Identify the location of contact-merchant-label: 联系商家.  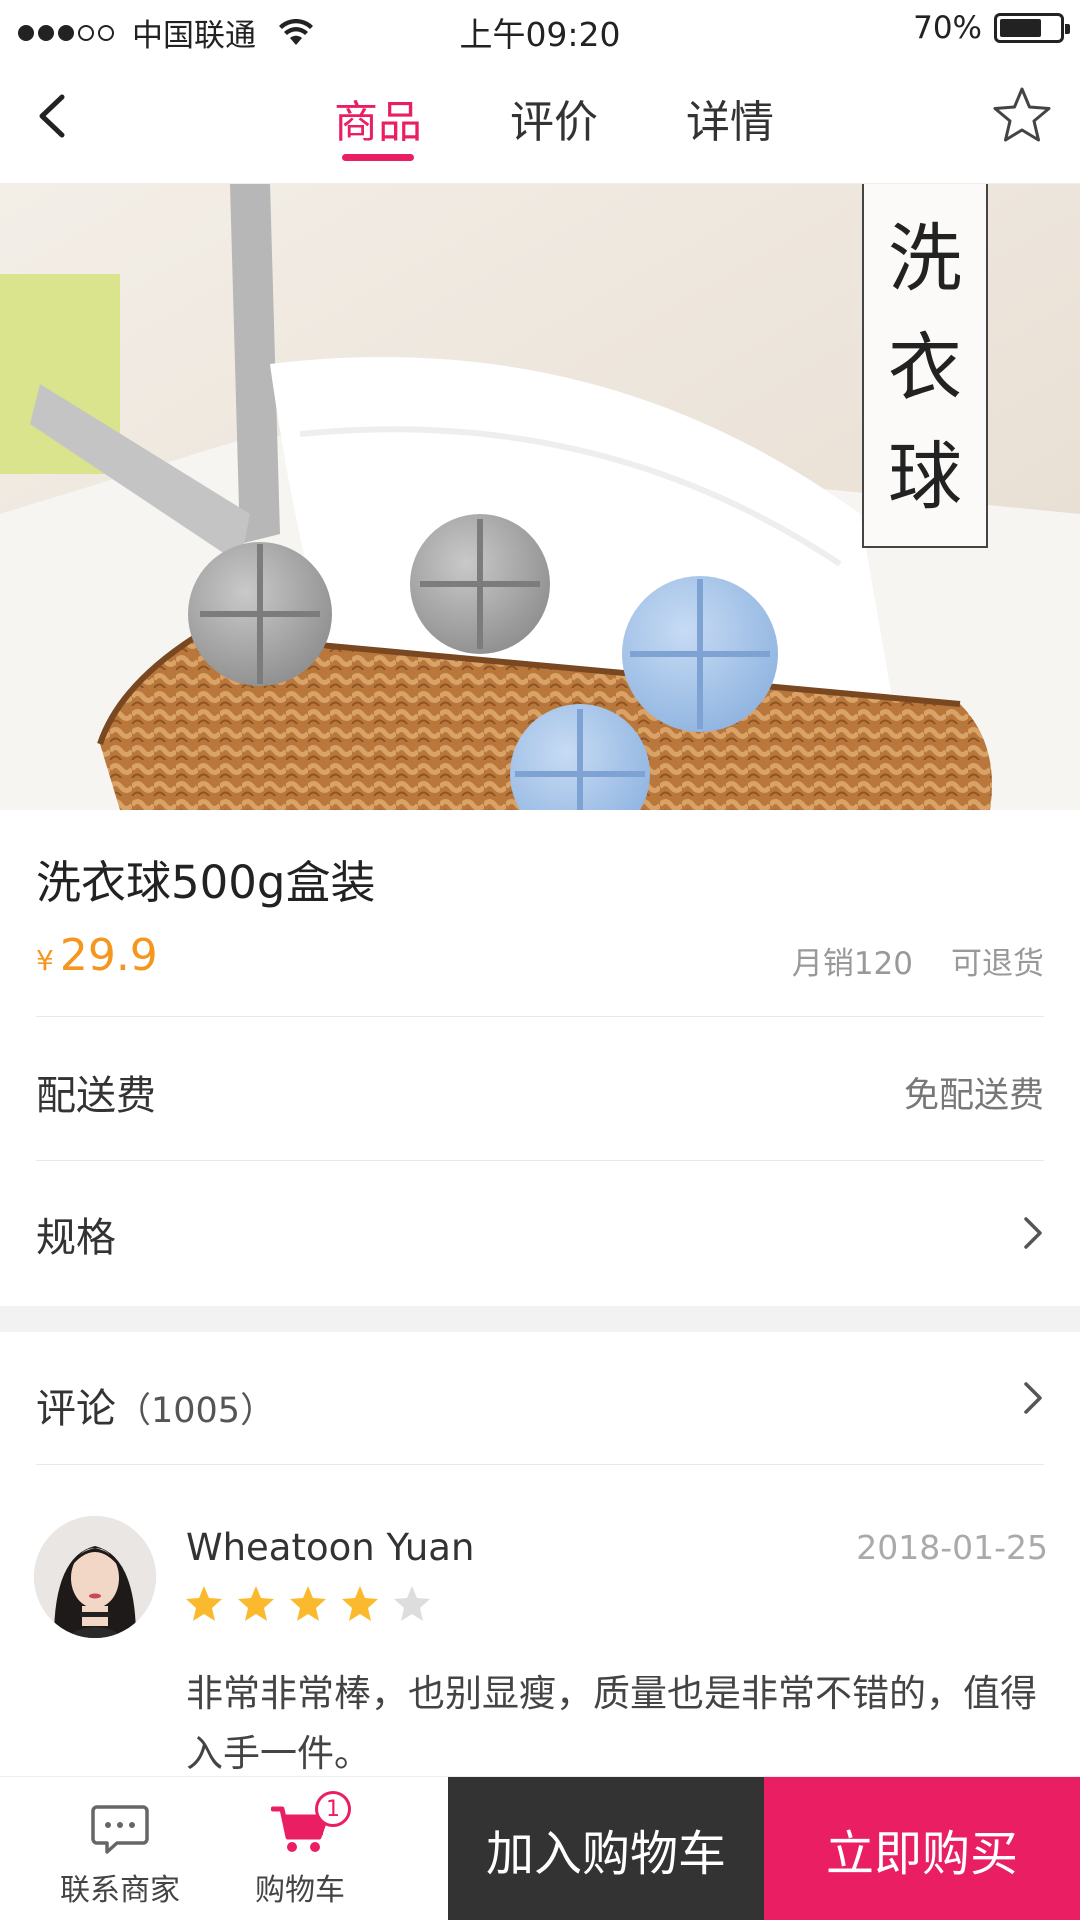
(120, 1890).